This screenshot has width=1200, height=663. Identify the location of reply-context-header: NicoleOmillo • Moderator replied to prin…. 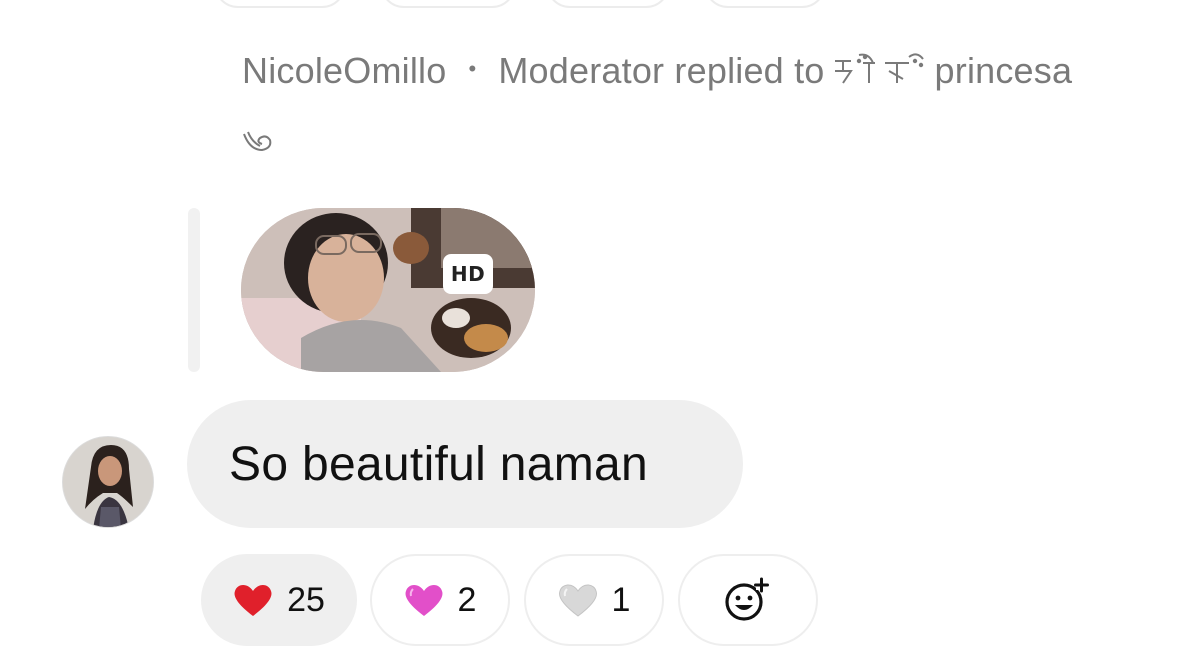
(657, 71).